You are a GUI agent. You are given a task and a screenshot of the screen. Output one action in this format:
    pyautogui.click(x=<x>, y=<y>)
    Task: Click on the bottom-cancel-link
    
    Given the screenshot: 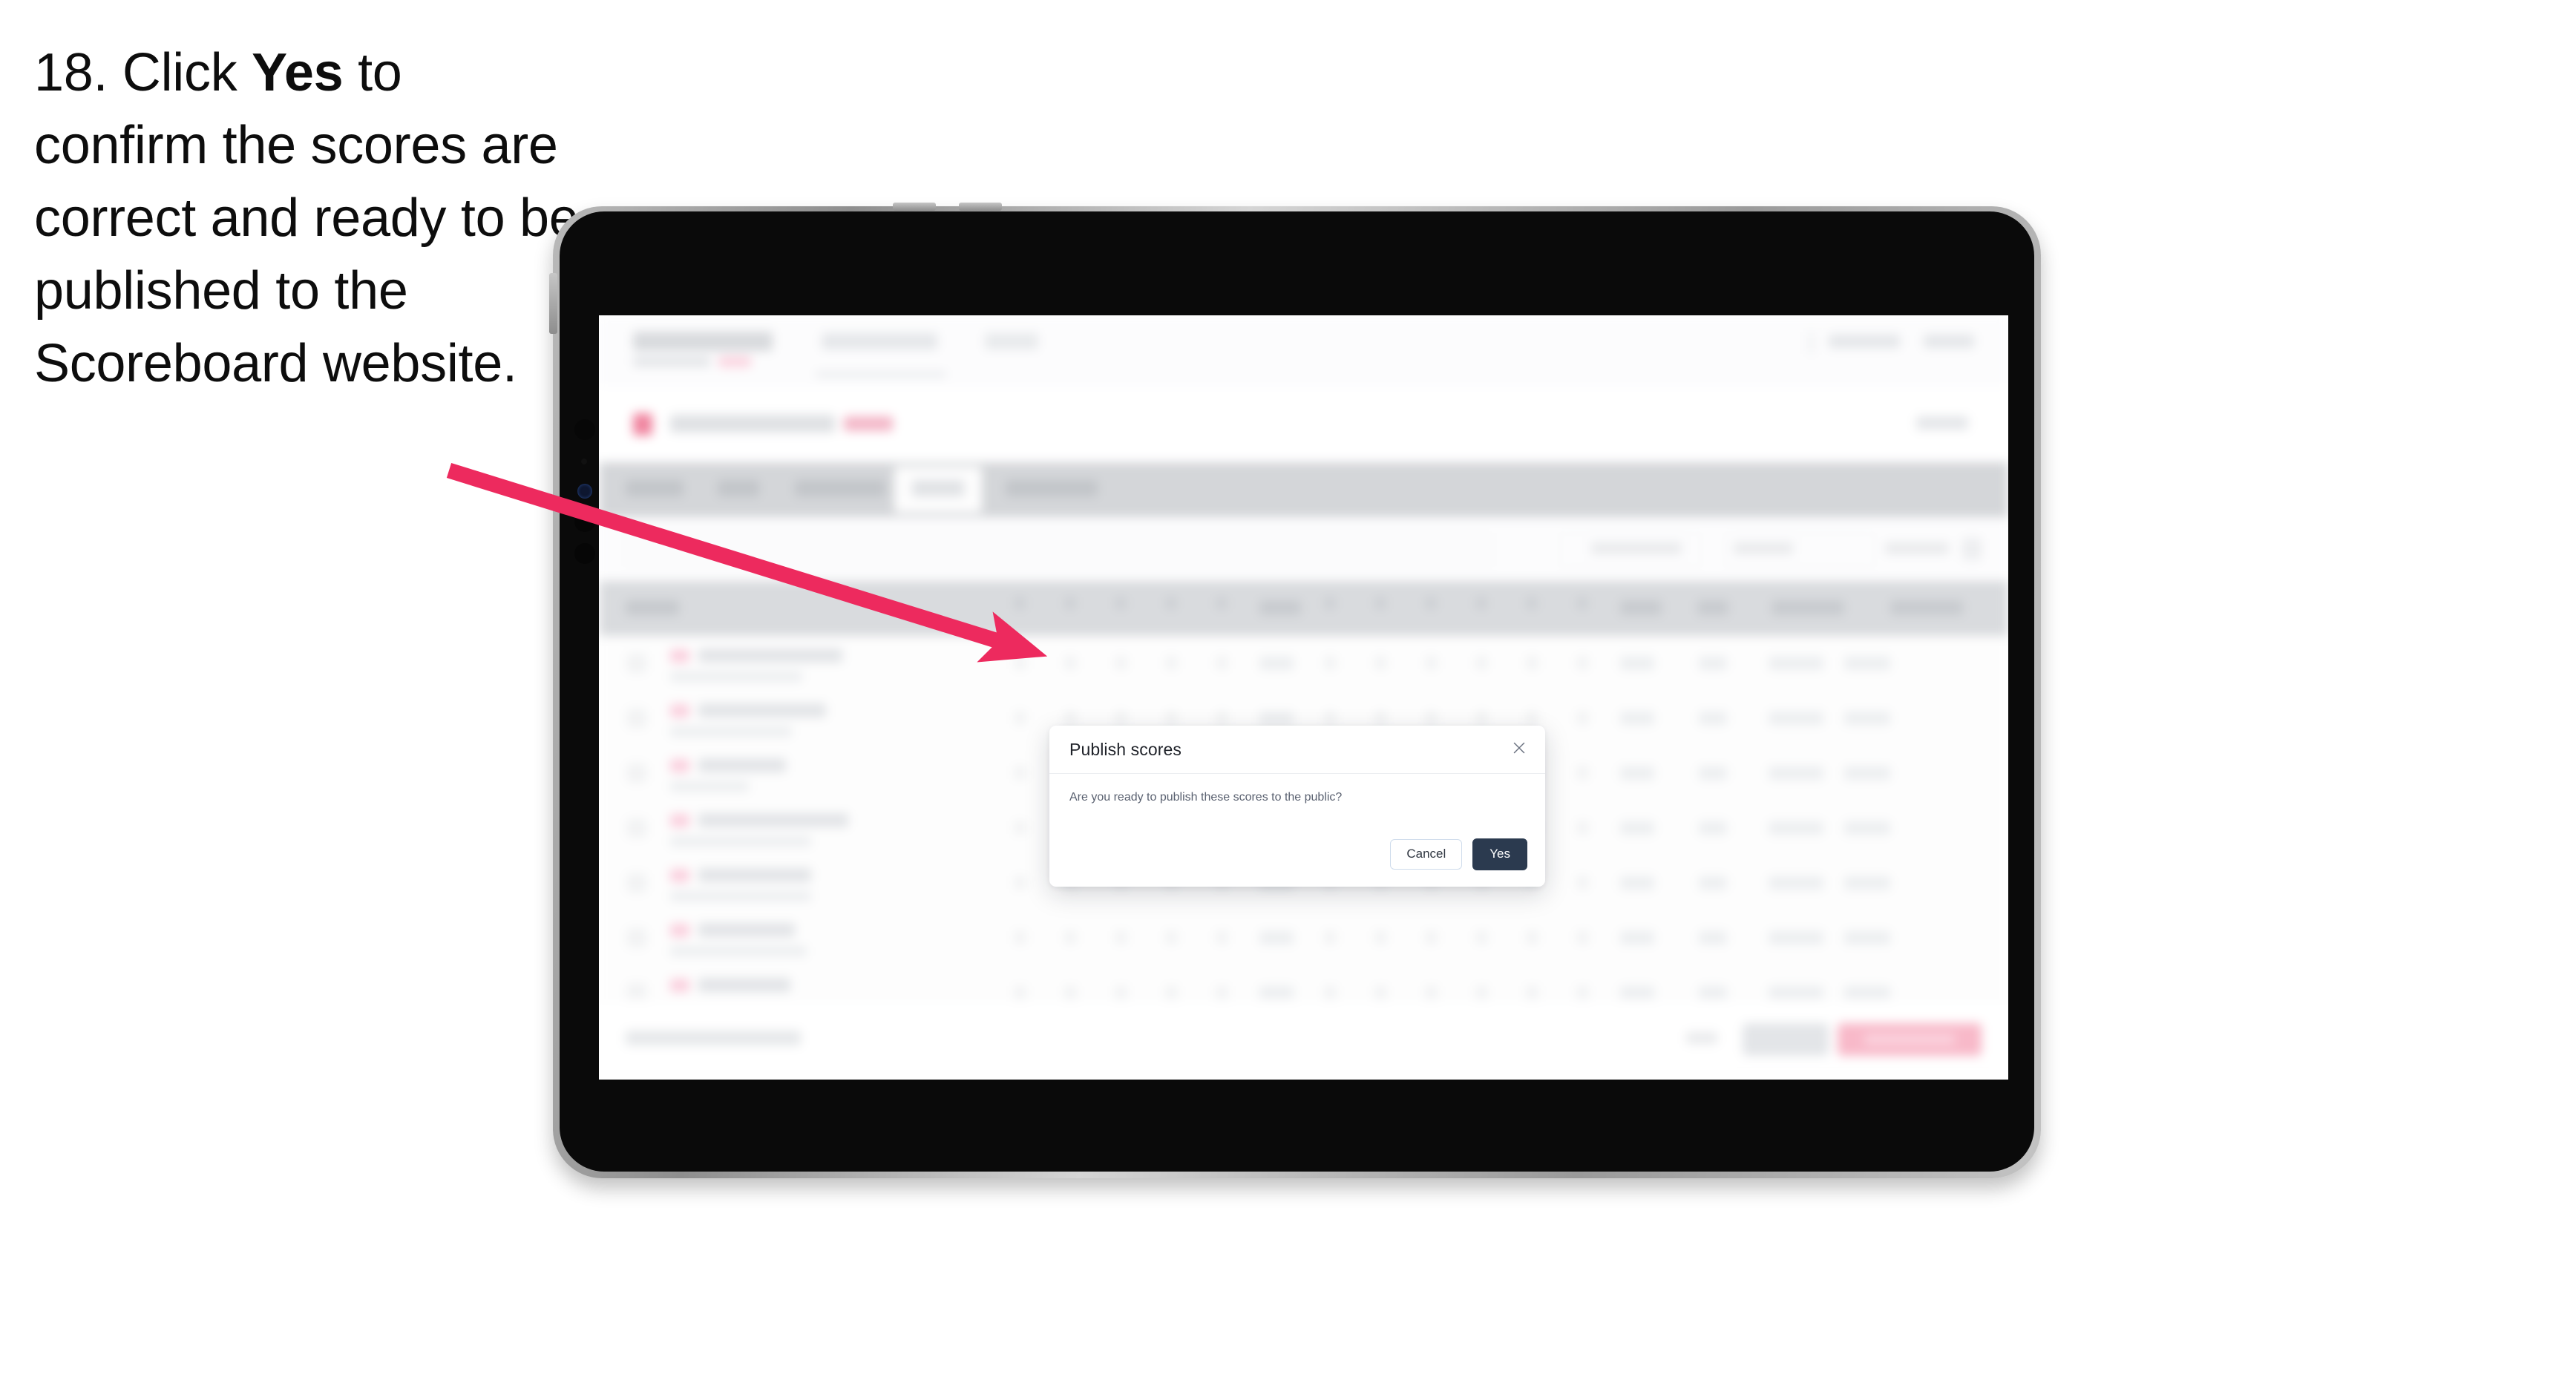 What is the action you would take?
    pyautogui.click(x=1702, y=1038)
    